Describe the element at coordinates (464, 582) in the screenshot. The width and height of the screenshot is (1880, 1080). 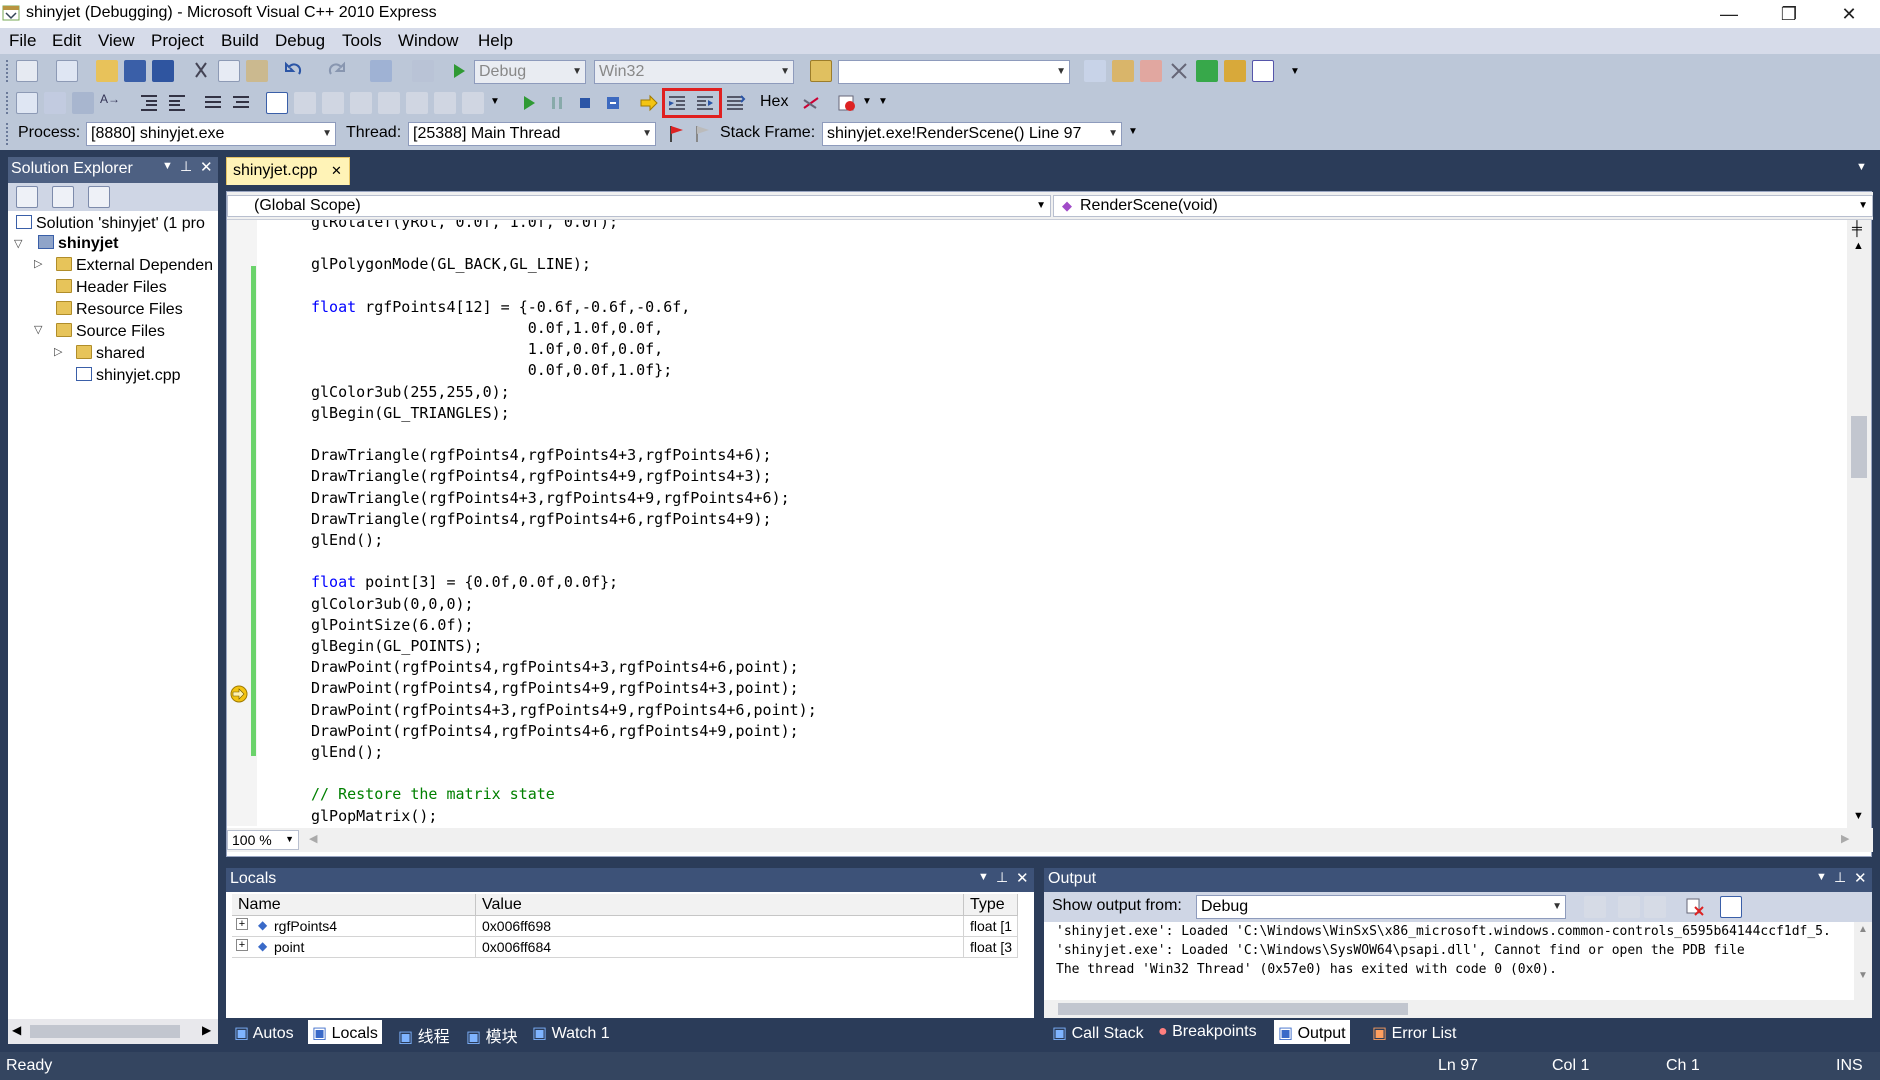
I see `code-line: float point[3] = {0.0f,0.0f,0.0f};` at that location.